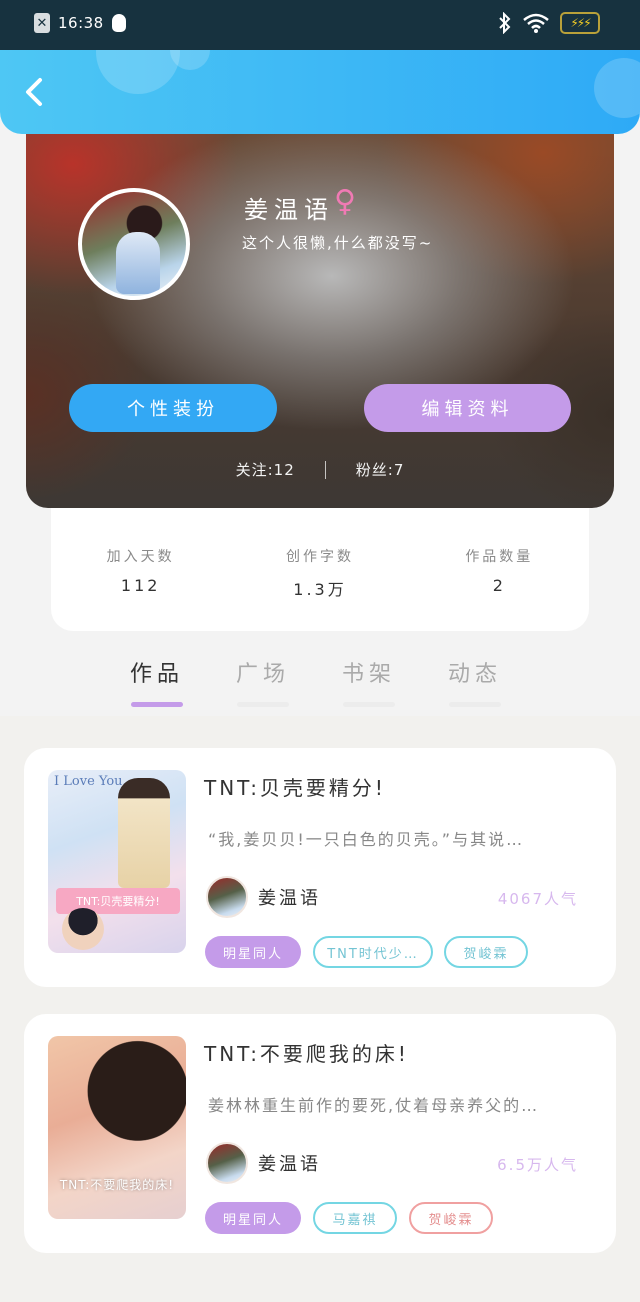 Image resolution: width=640 pixels, height=1302 pixels. Describe the element at coordinates (42, 23) in the screenshot. I see `x-app-icon: ✕` at that location.